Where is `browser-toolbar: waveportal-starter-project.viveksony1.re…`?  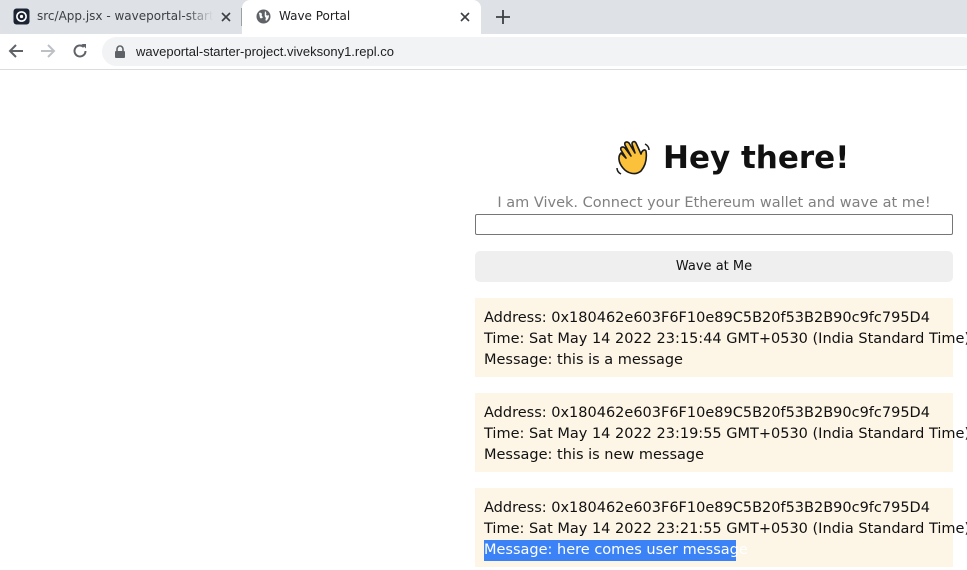 browser-toolbar: waveportal-starter-project.viveksony1.re… is located at coordinates (483, 52).